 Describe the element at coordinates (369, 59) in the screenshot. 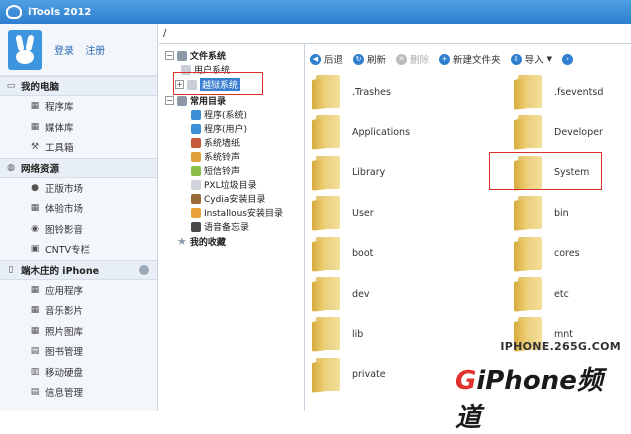

I see `refresh-button: ↻ 刷新` at that location.